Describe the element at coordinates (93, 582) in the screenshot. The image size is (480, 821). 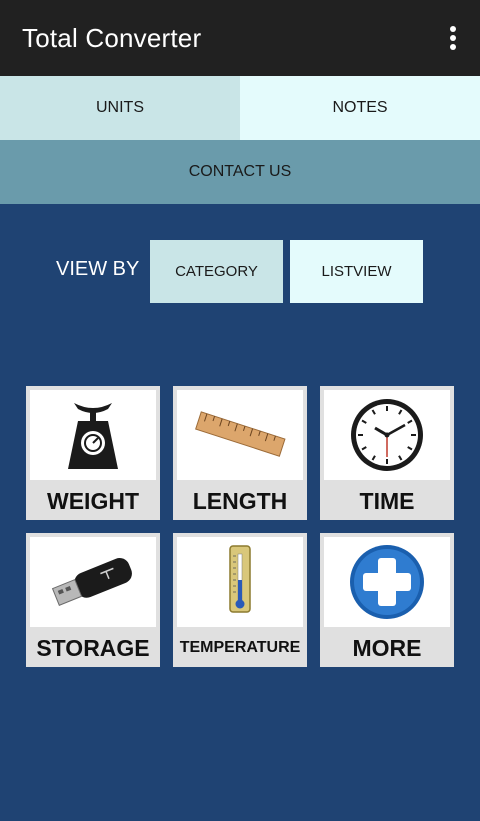
I see `usb-drive-icon` at that location.